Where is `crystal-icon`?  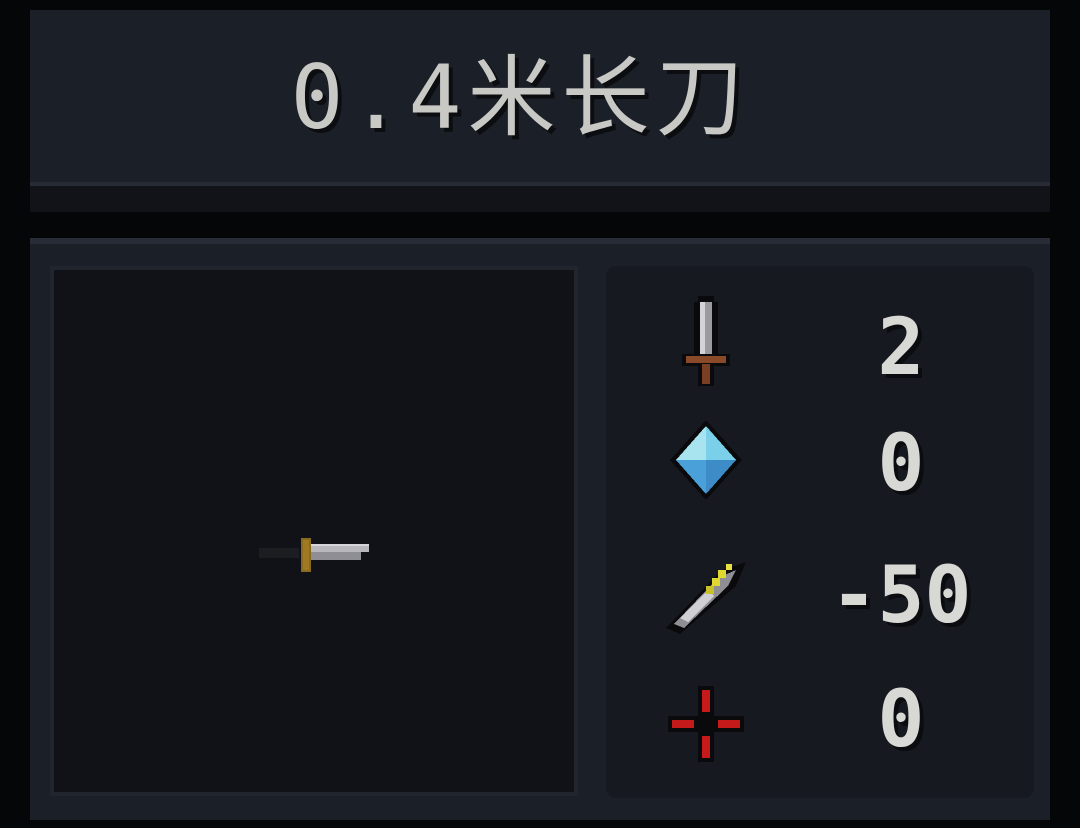
crystal-icon is located at coordinates (706, 462).